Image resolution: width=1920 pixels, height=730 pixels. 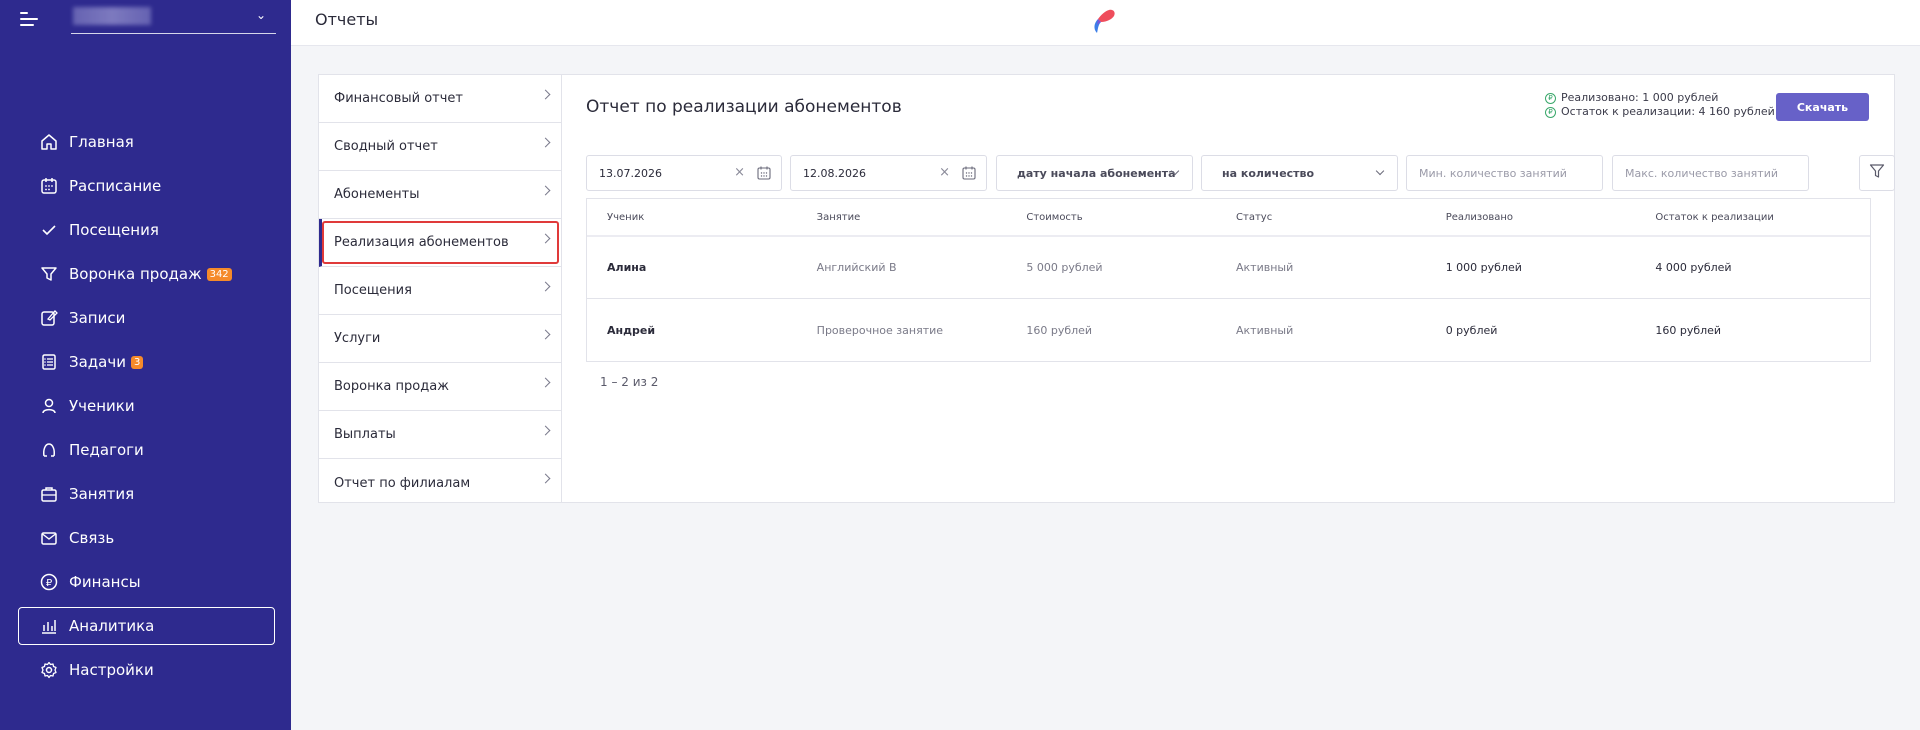 I want to click on summary-realized: ₽ Реализовано: 1 000 рублей, so click(x=1660, y=98).